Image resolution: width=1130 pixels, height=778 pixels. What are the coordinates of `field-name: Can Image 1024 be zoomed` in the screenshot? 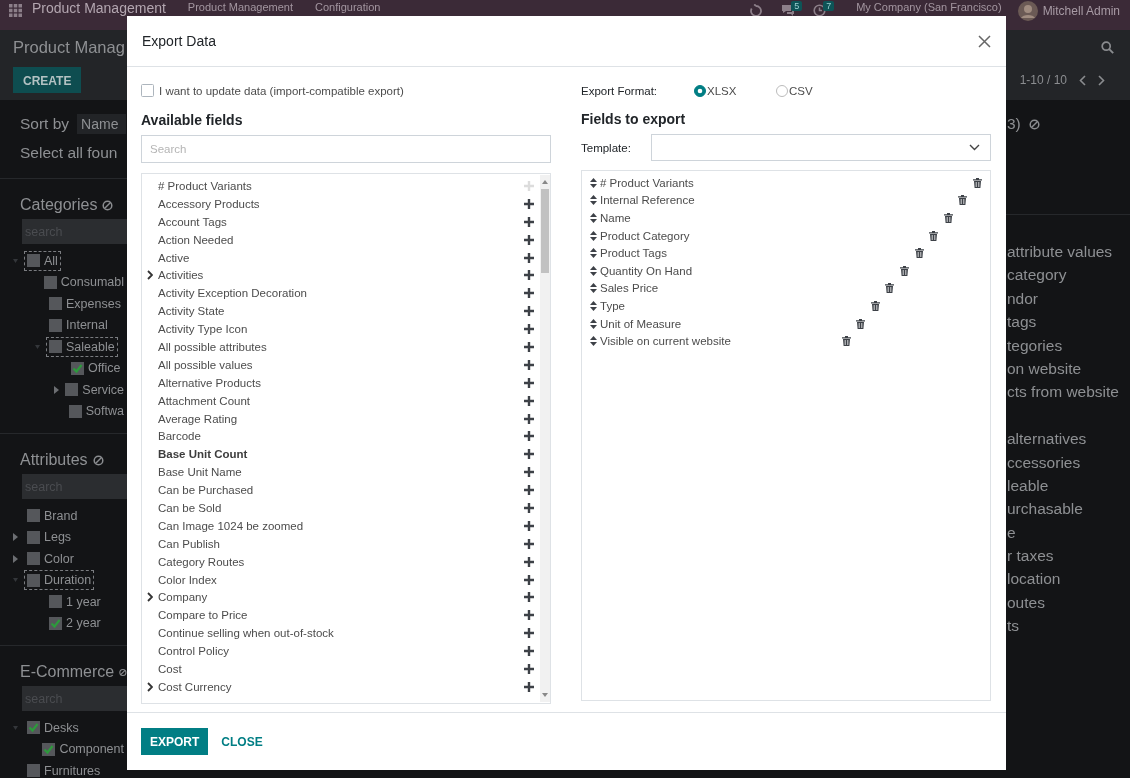 It's located at (341, 525).